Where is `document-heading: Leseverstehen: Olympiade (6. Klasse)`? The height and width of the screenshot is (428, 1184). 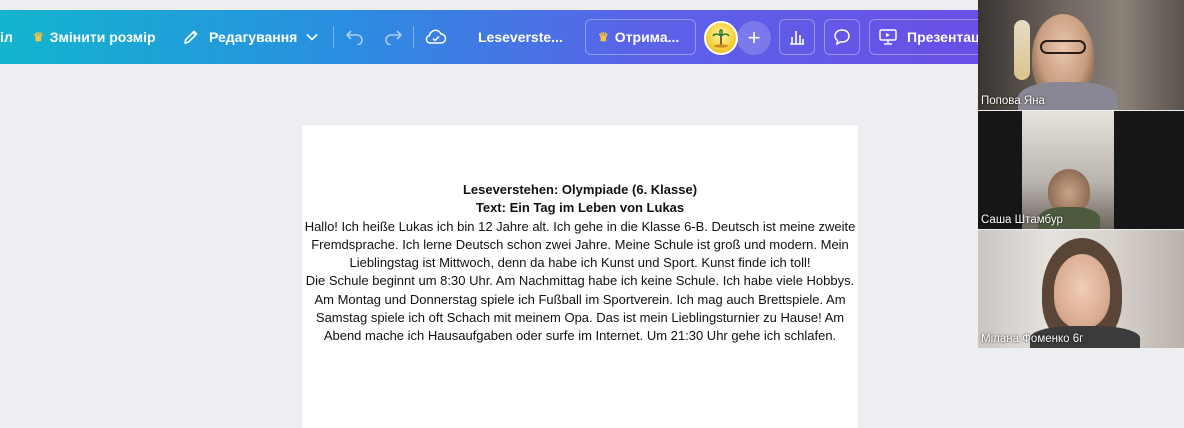 document-heading: Leseverstehen: Olympiade (6. Klasse) is located at coordinates (580, 189).